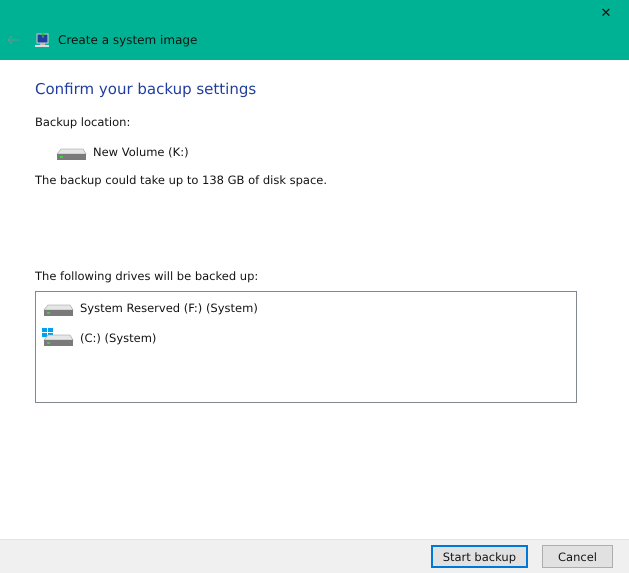 This screenshot has height=573, width=629. I want to click on drives-list-label: The following drives will be backed up:, so click(147, 276).